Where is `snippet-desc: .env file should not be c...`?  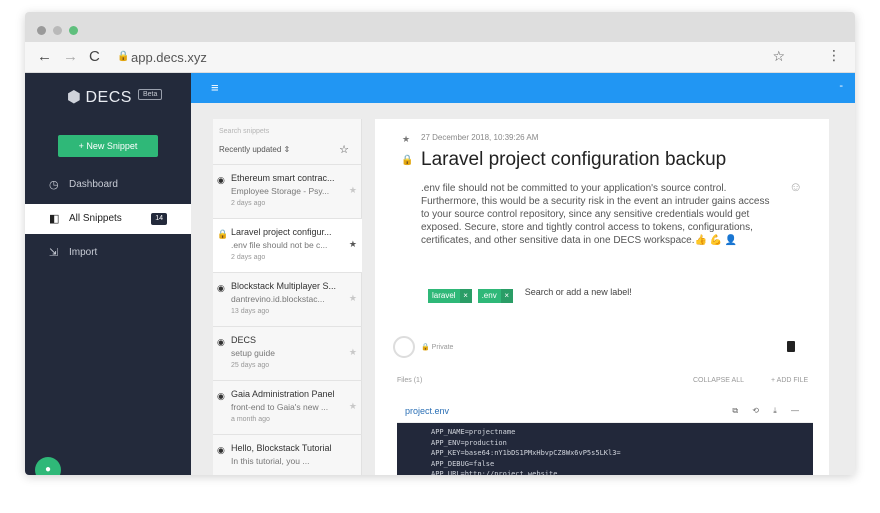
snippet-desc: .env file should not be c... is located at coordinates (279, 245).